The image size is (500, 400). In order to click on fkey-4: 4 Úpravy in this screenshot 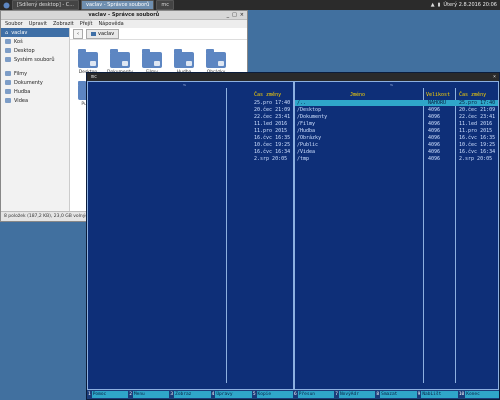, I will do `click(231, 394)`.